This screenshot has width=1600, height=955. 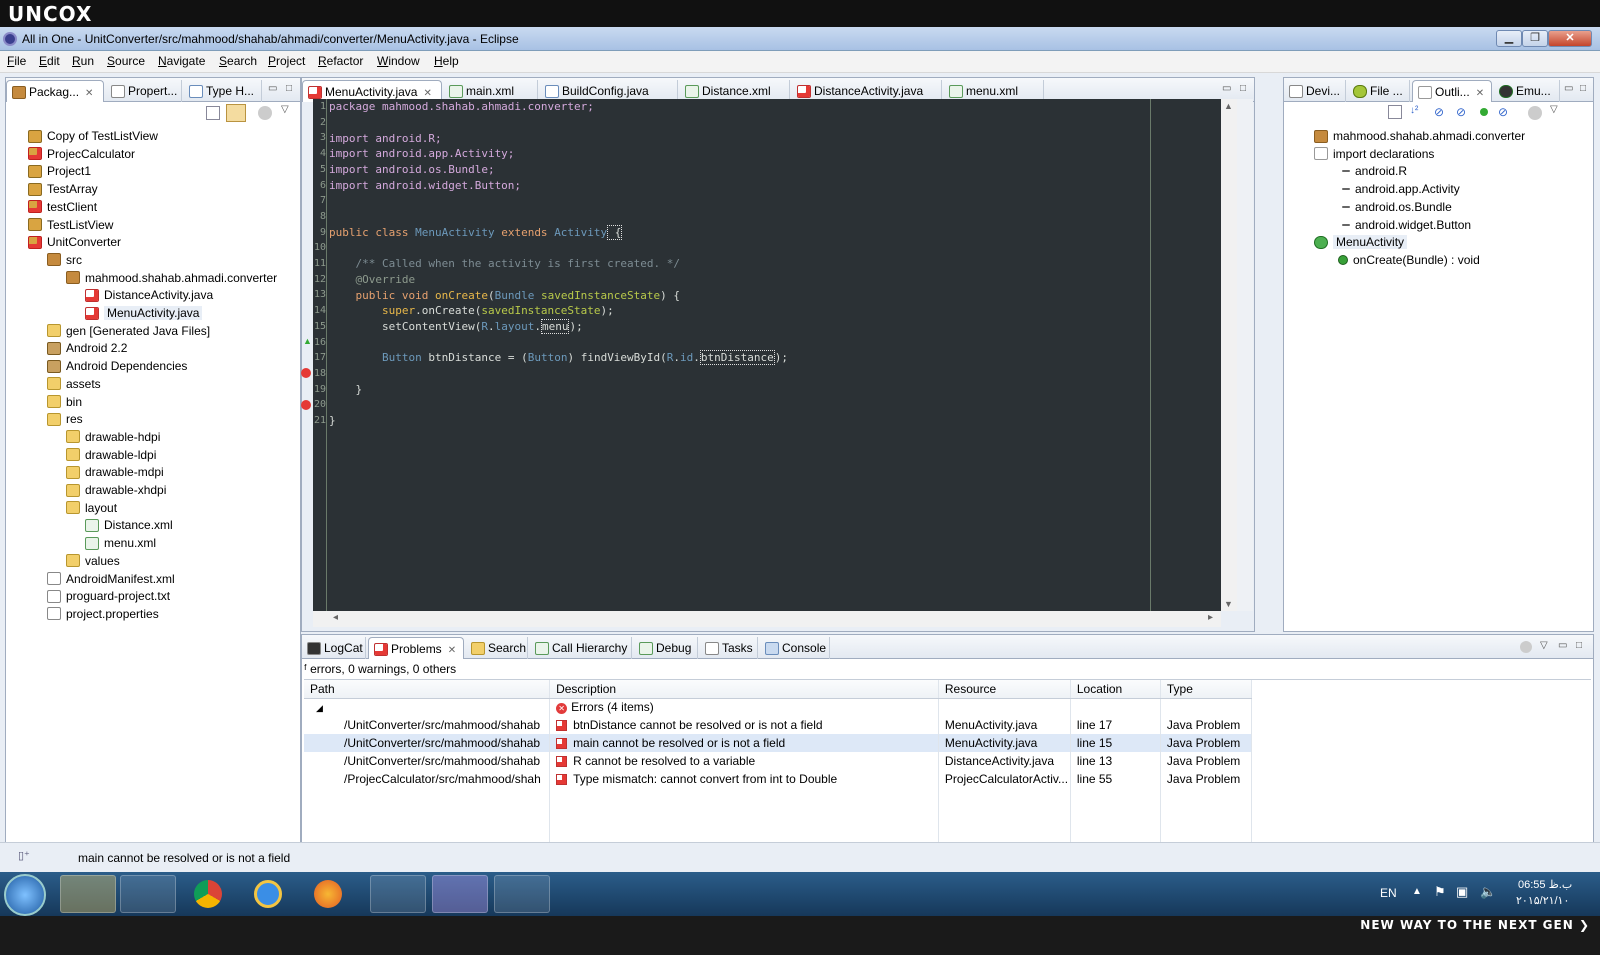 I want to click on tab-console: Console, so click(x=795, y=648).